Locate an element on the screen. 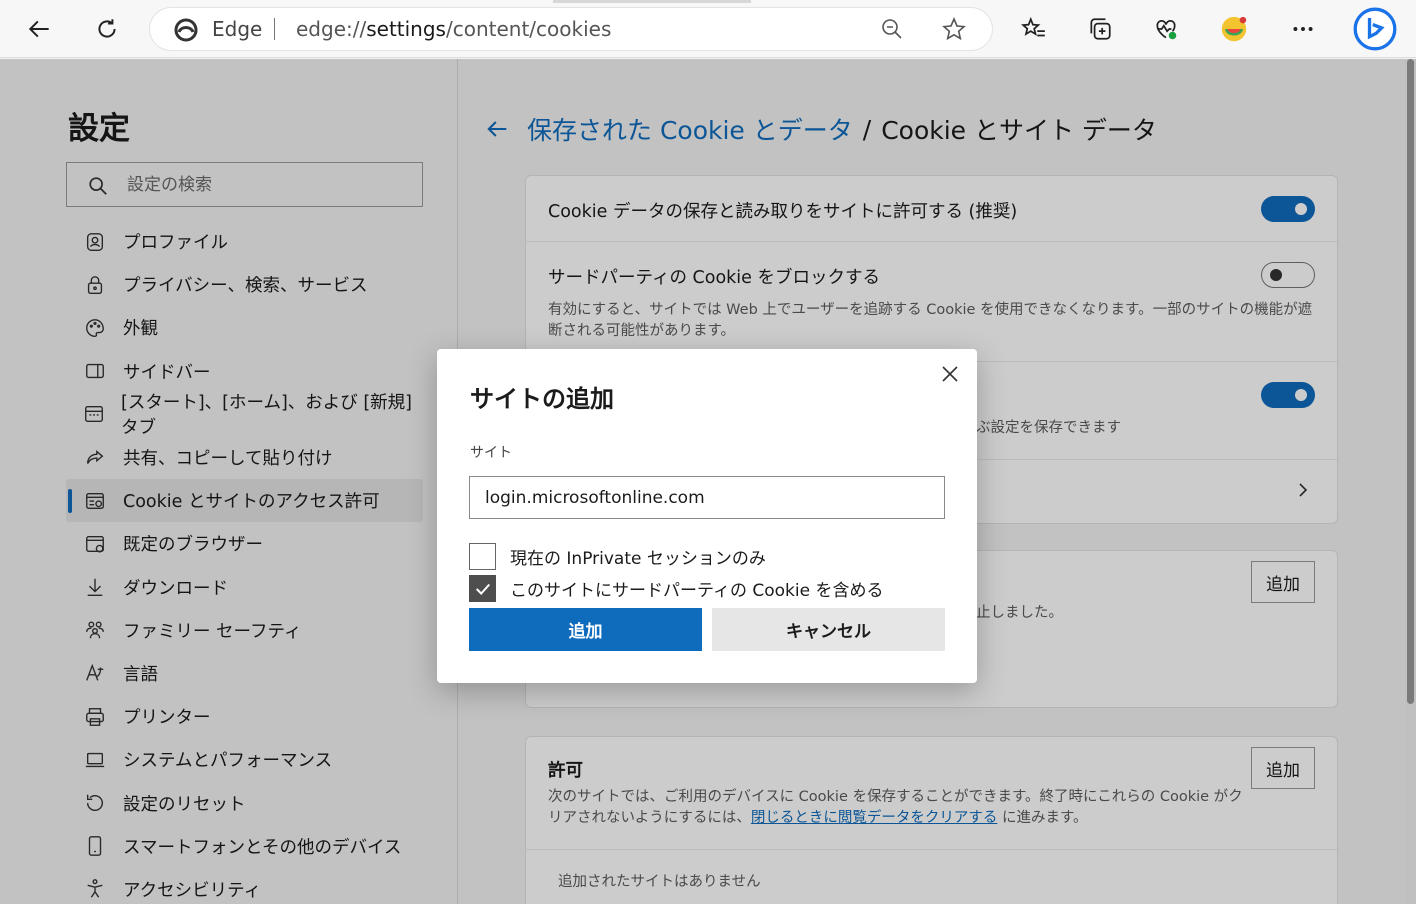  include-third-party-label: このサイトにサードパーティの Cookie を含める is located at coordinates (697, 591).